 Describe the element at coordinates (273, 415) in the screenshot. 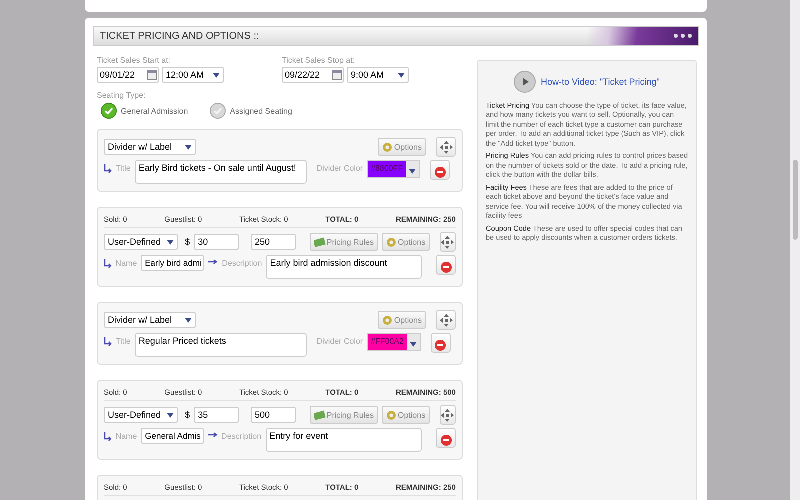

I see `quantity-field: 500` at that location.